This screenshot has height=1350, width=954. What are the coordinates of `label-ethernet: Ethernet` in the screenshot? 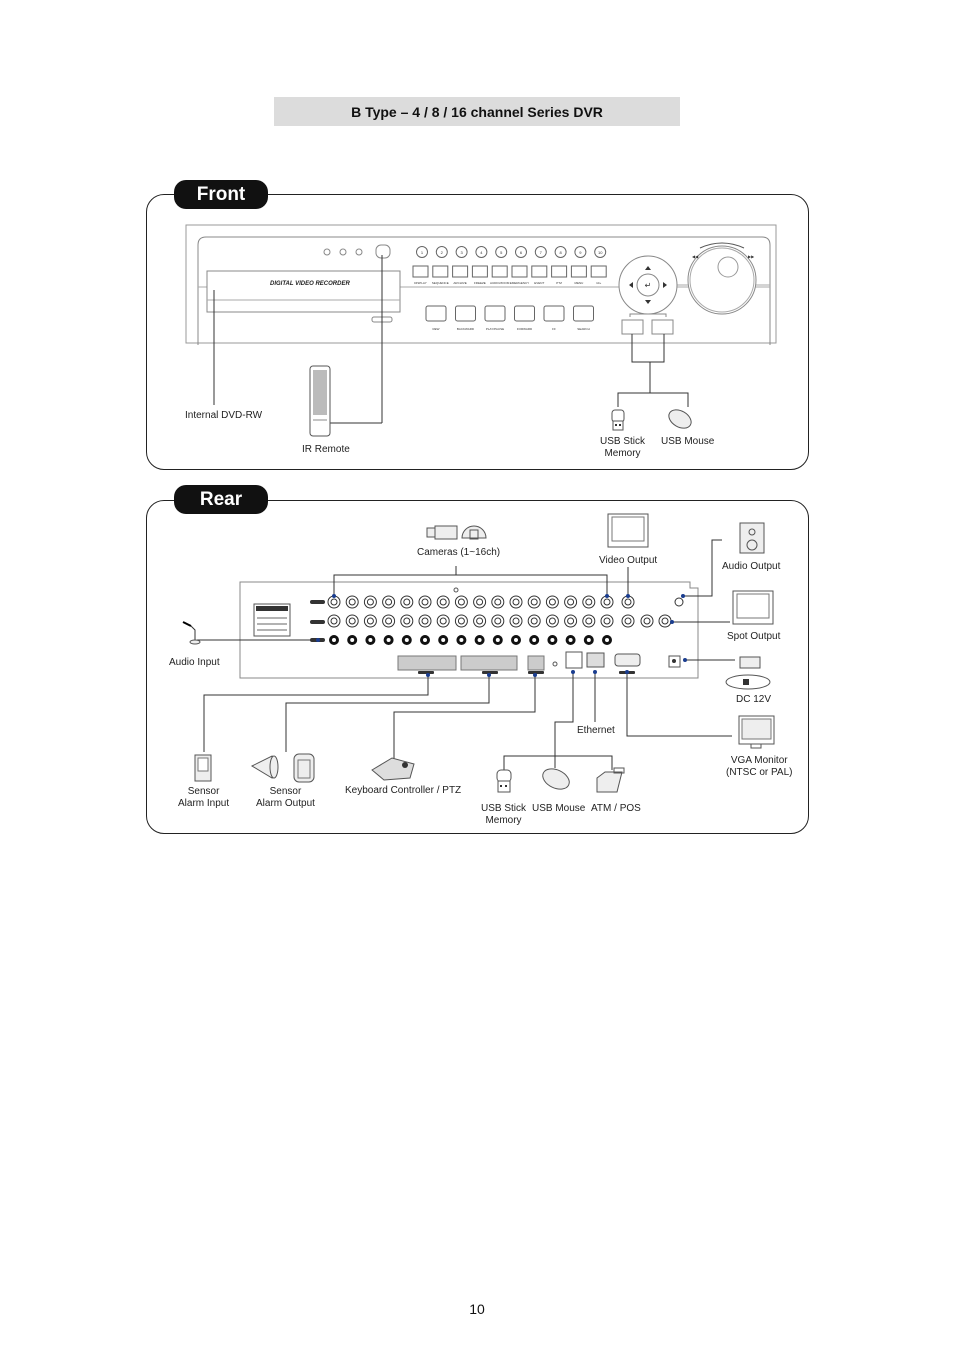 It's located at (596, 730).